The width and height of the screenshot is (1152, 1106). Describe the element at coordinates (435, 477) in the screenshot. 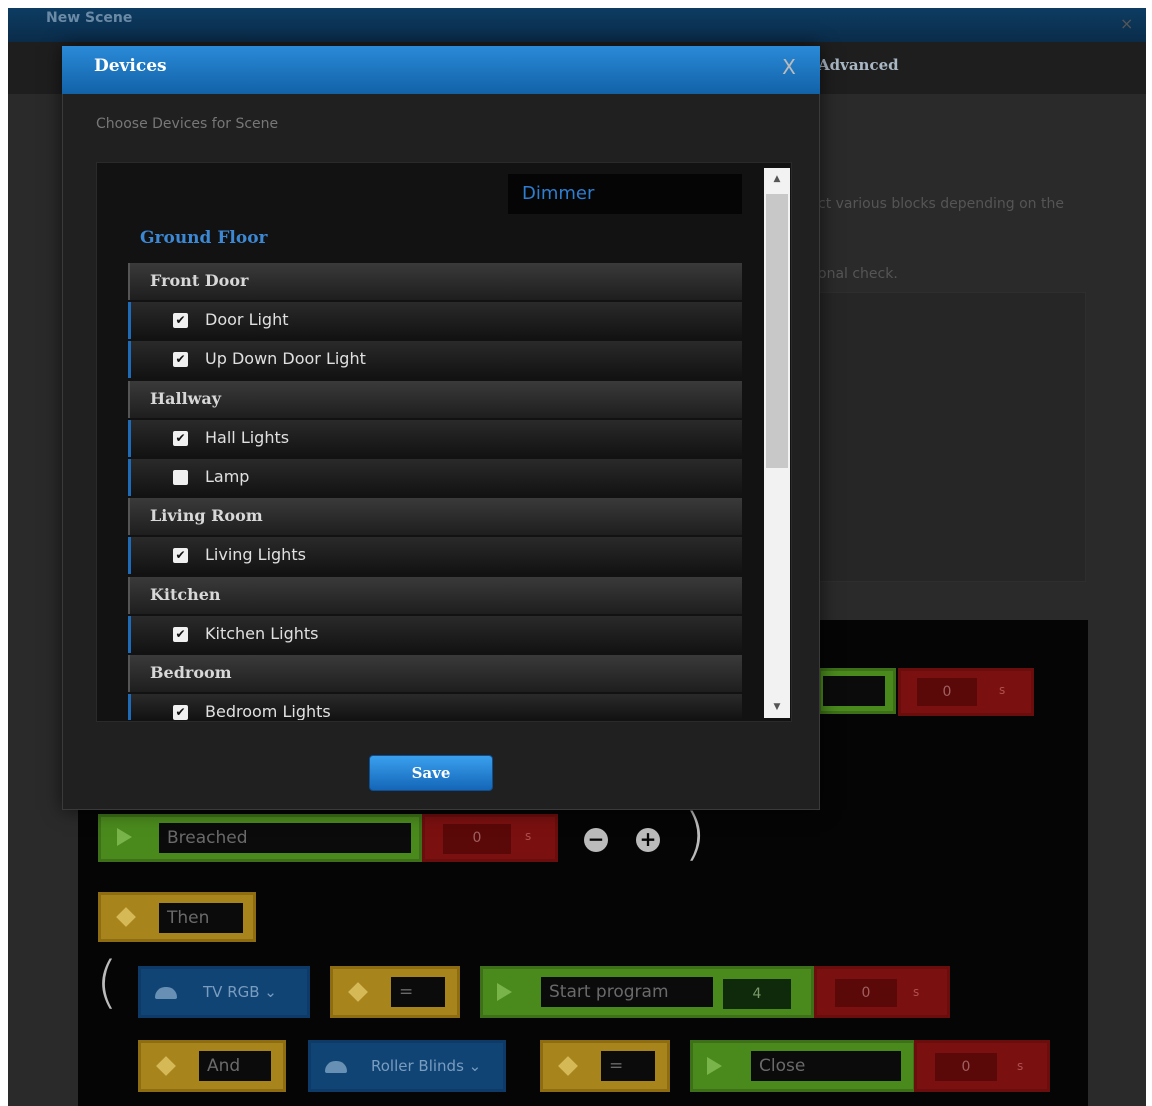

I see `device-row: Lamp` at that location.